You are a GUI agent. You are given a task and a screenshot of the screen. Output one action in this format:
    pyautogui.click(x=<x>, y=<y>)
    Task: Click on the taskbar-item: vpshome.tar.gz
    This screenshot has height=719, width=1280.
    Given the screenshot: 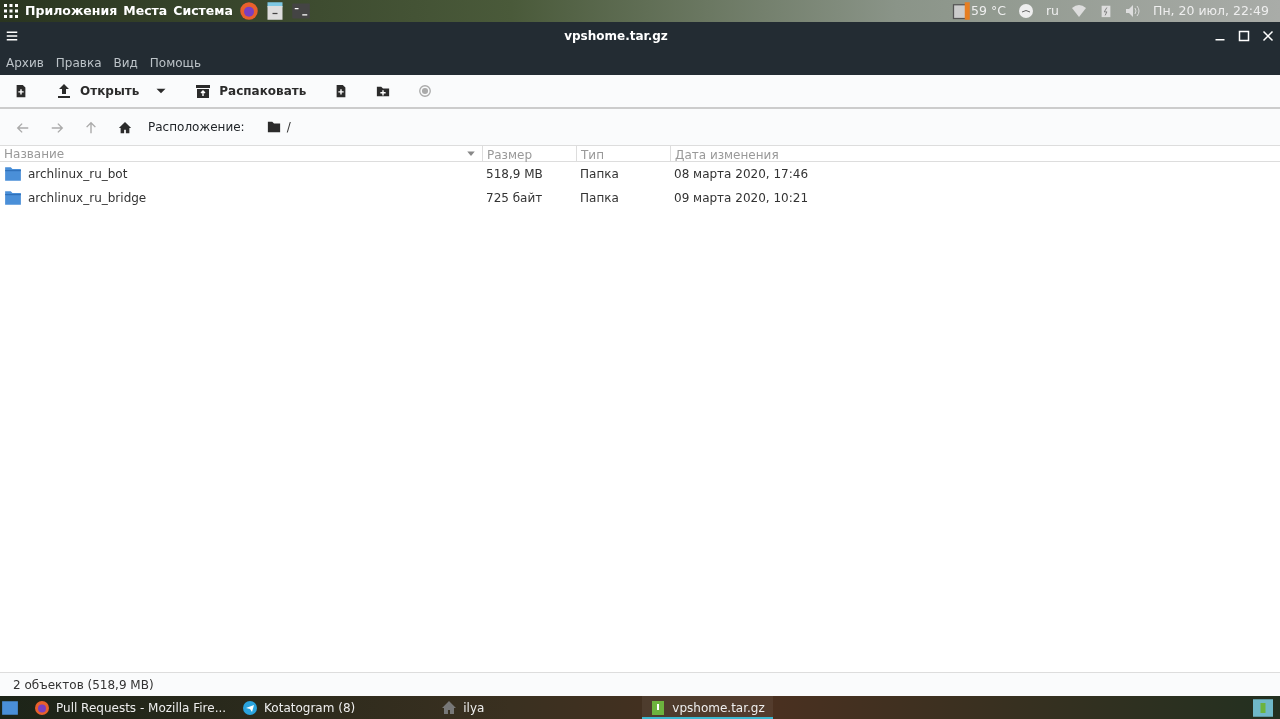 What is the action you would take?
    pyautogui.click(x=707, y=707)
    